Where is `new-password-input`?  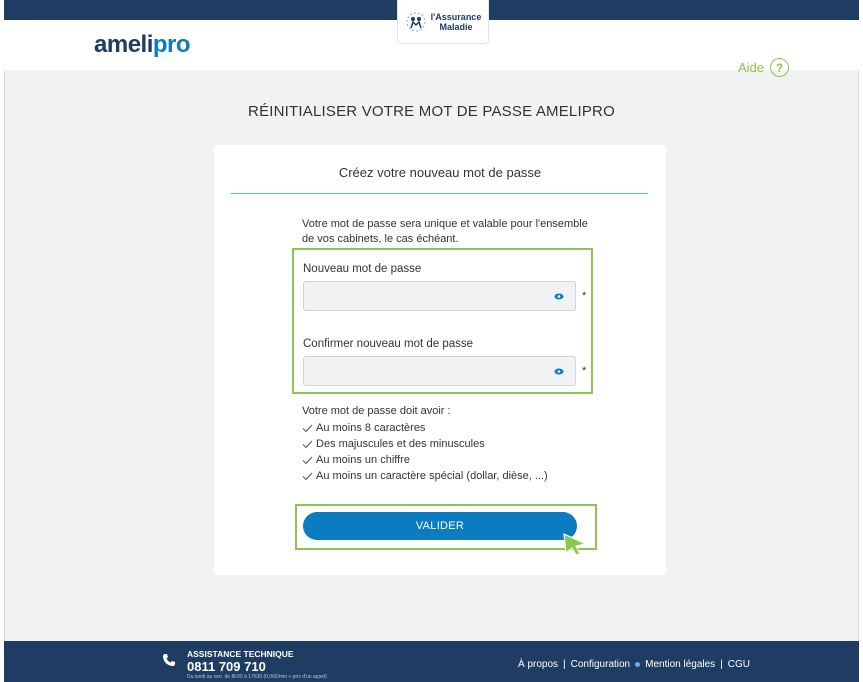
new-password-input is located at coordinates (439, 296).